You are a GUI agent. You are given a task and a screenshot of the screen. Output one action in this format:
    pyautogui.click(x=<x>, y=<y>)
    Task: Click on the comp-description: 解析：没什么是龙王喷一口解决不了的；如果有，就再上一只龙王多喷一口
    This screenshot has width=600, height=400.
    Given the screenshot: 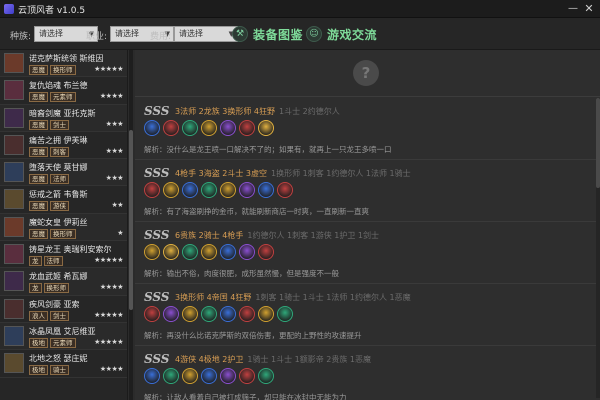 What is the action you would take?
    pyautogui.click(x=268, y=149)
    